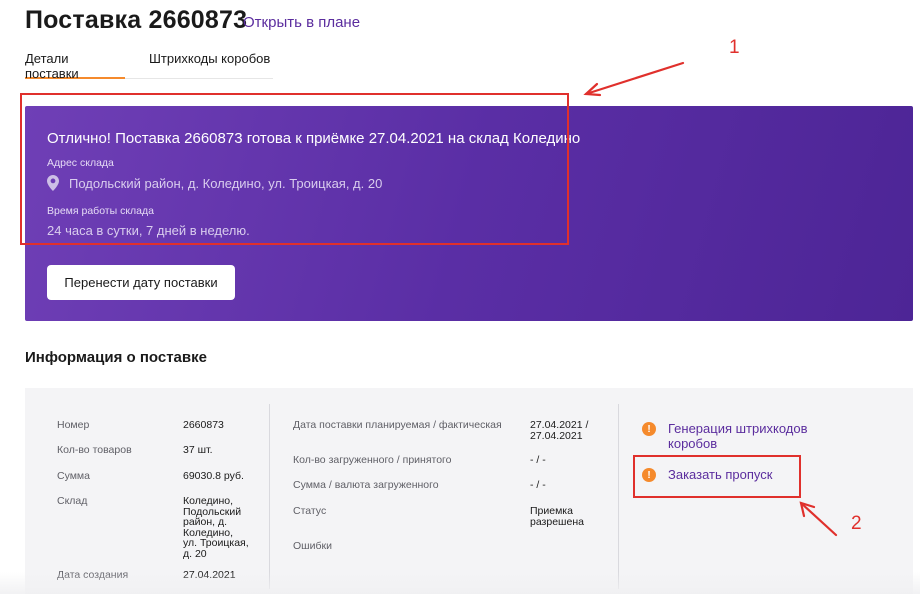 The width and height of the screenshot is (920, 594). I want to click on loaded-accepted-key: Кол-во загруженного / принятого, so click(372, 460).